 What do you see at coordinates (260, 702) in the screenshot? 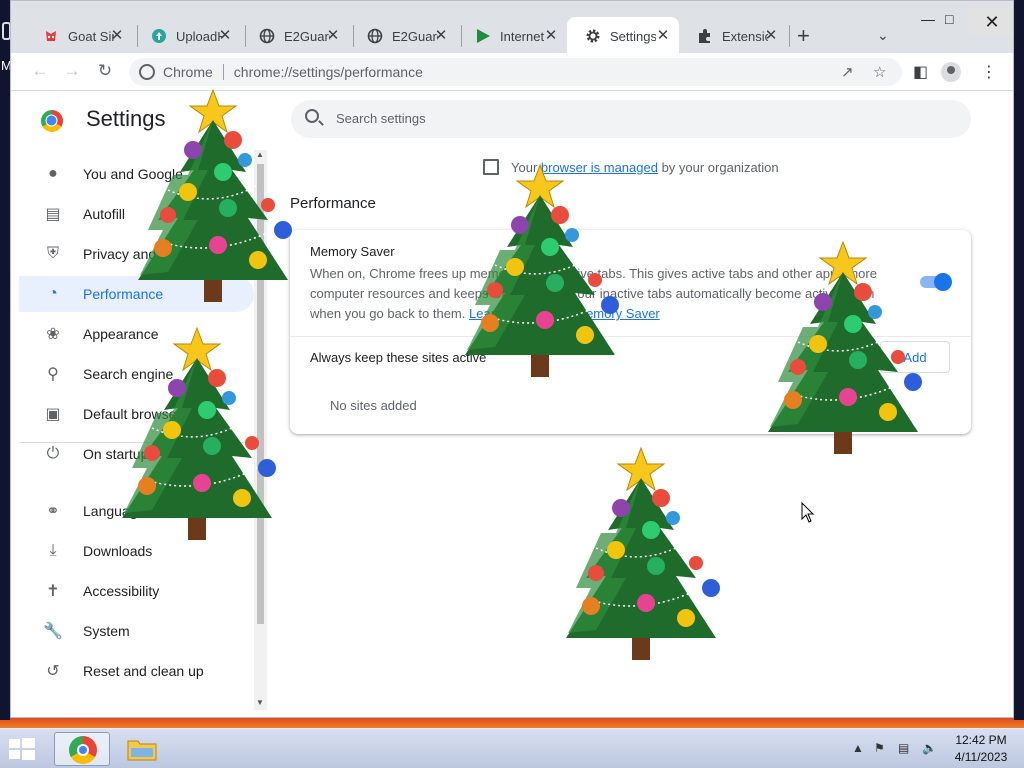
I see `scroll-down-arrow-icon: ▼` at bounding box center [260, 702].